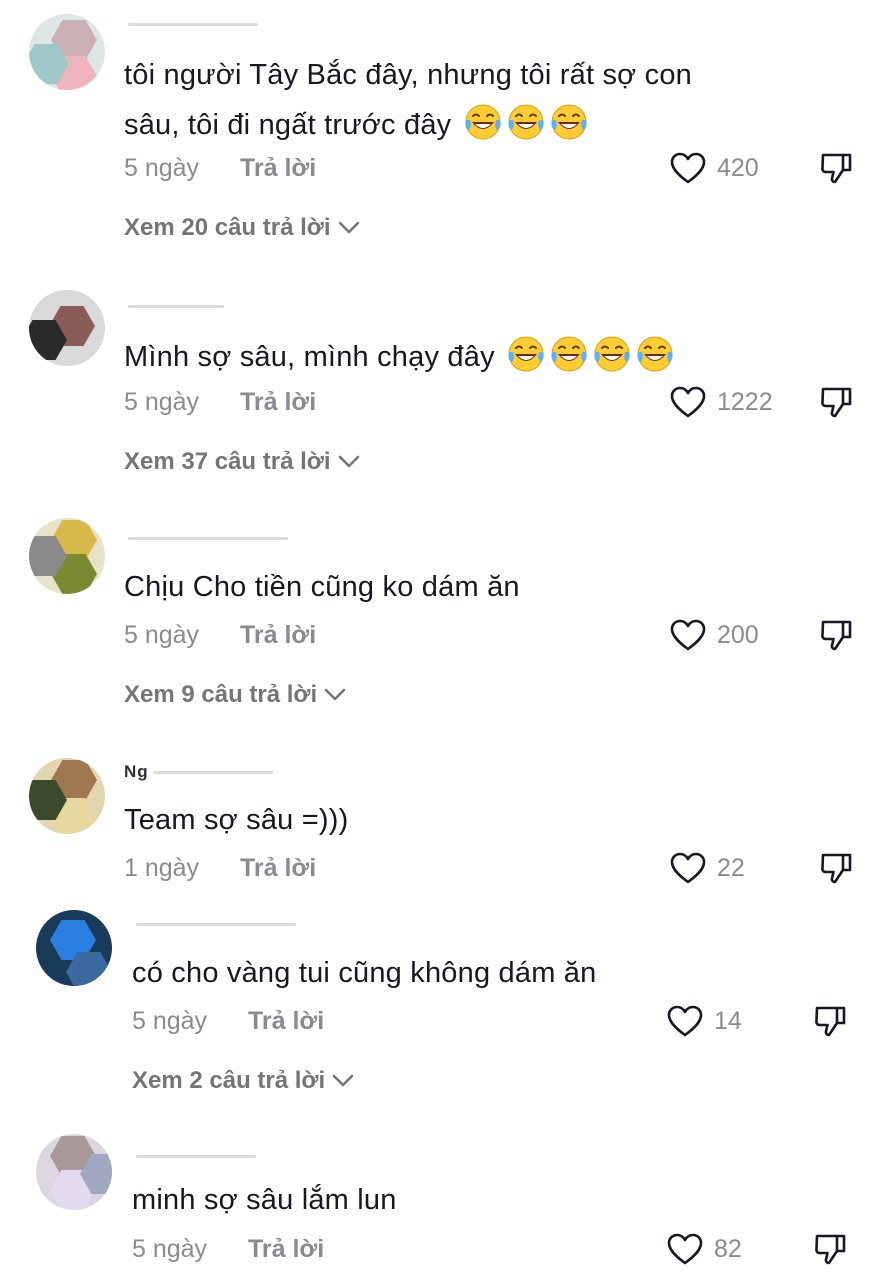 The image size is (893, 1280). I want to click on like-button: 420, so click(714, 168).